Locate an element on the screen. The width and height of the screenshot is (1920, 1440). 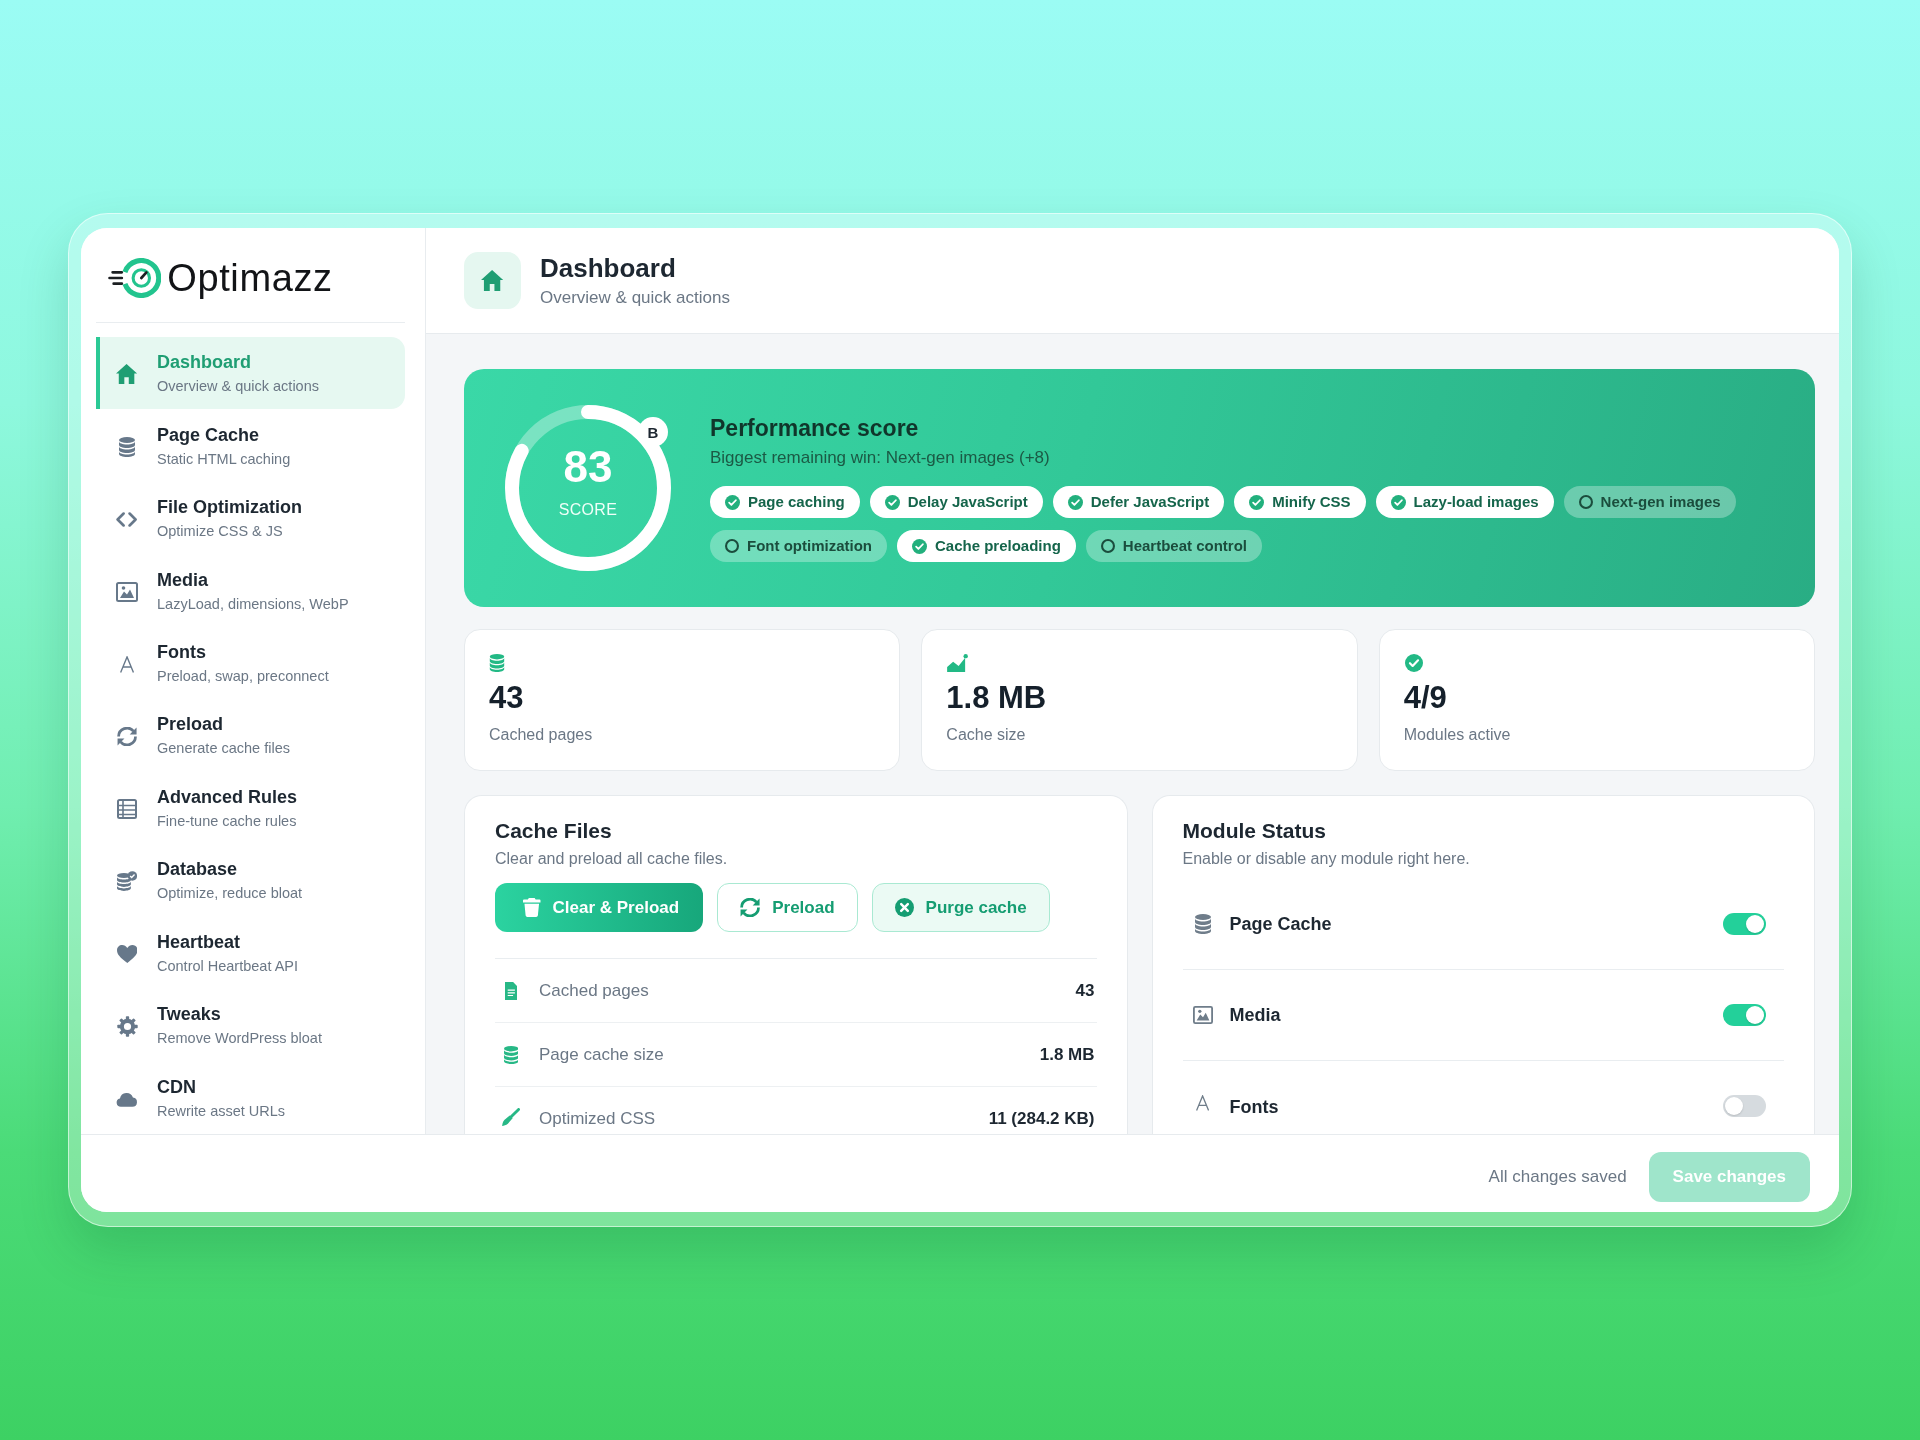
stat-label: Cache size is located at coordinates (986, 735).